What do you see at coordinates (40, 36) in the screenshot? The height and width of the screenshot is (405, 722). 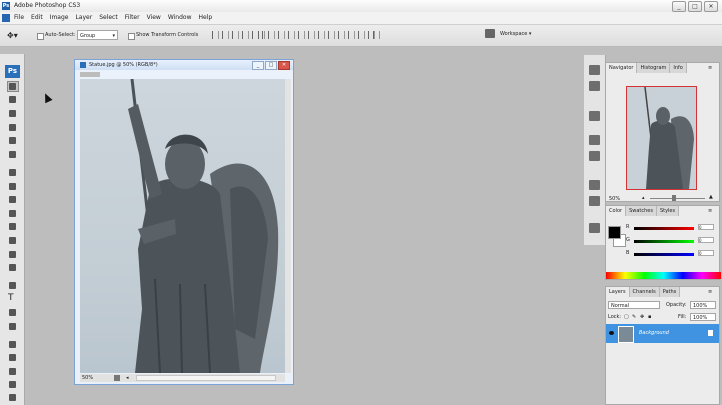 I see `auto-select-checkbox` at bounding box center [40, 36].